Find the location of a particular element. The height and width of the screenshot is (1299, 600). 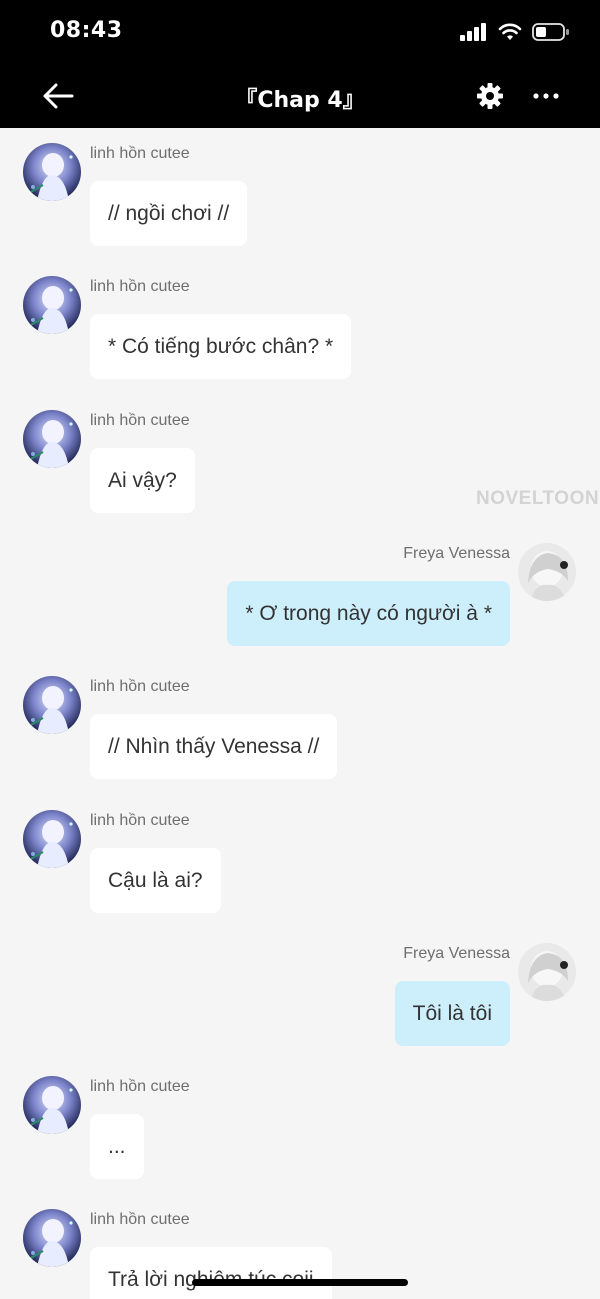

message-bubble: Cậu là ai? is located at coordinates (155, 880).